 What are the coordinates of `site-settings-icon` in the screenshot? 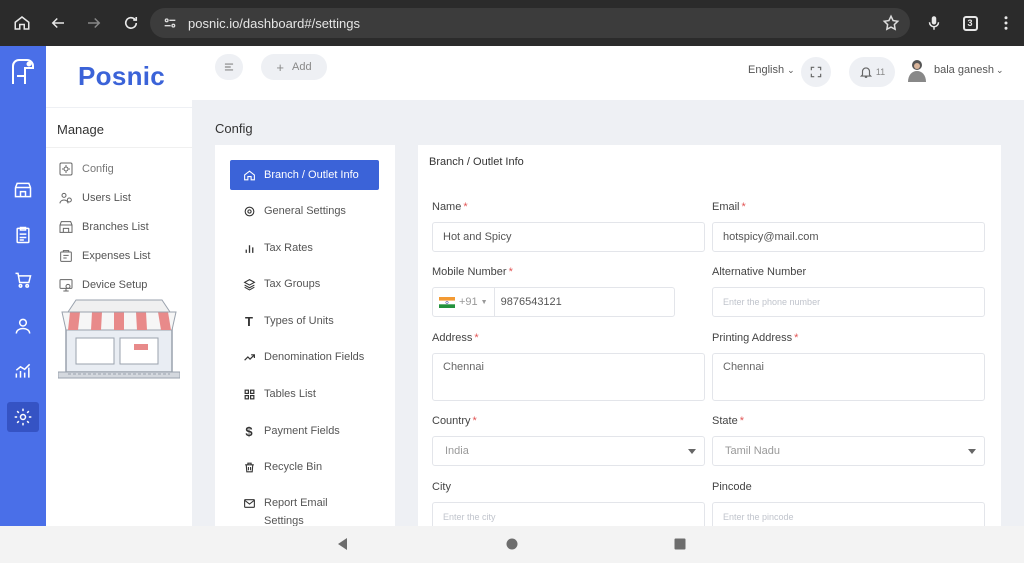 It's located at (170, 23).